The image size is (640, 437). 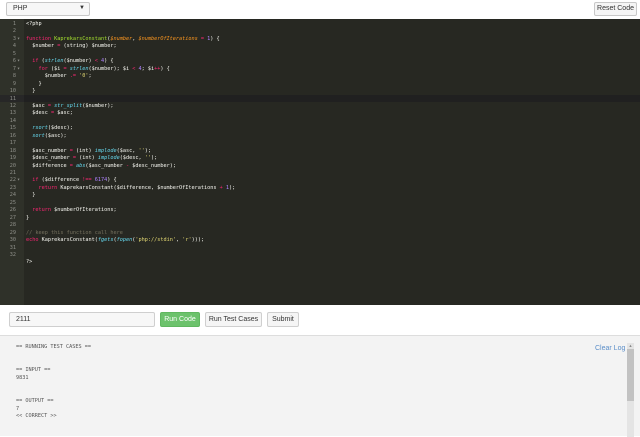 What do you see at coordinates (92, 158) in the screenshot?
I see `code-text: $desc_number = (int) implode($desc, '');` at bounding box center [92, 158].